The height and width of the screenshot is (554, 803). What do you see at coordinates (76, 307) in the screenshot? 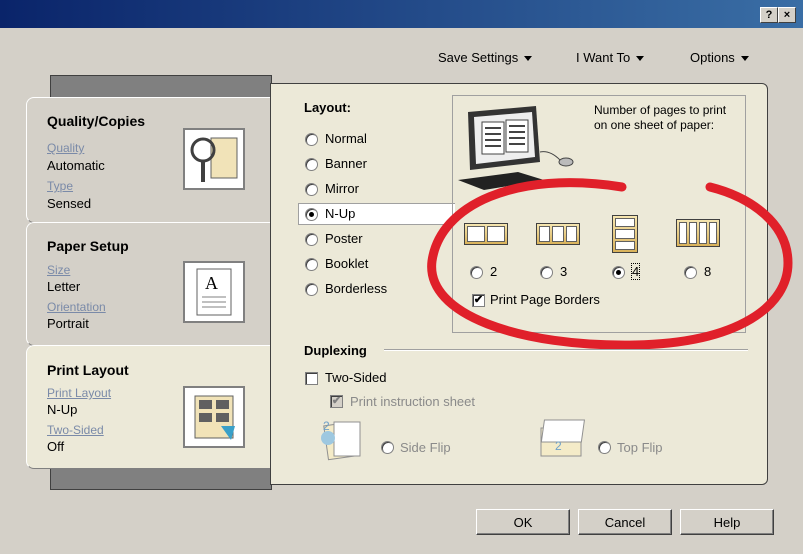
I see `orientation-link: Orientation` at bounding box center [76, 307].